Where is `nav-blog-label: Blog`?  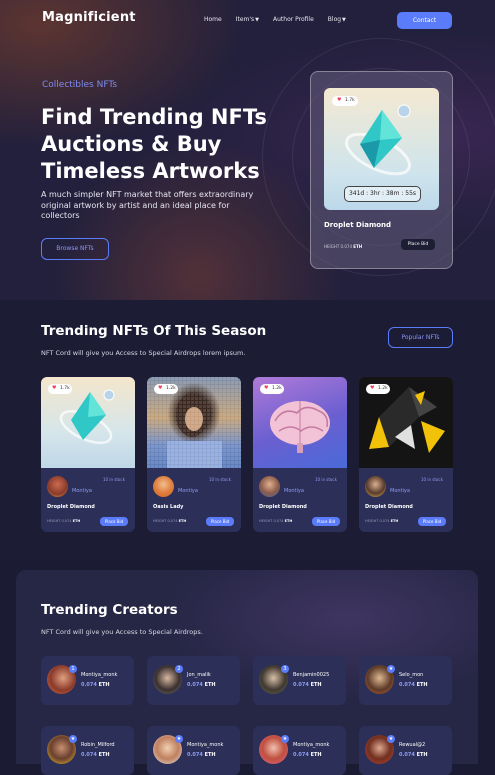 nav-blog-label: Blog is located at coordinates (334, 19).